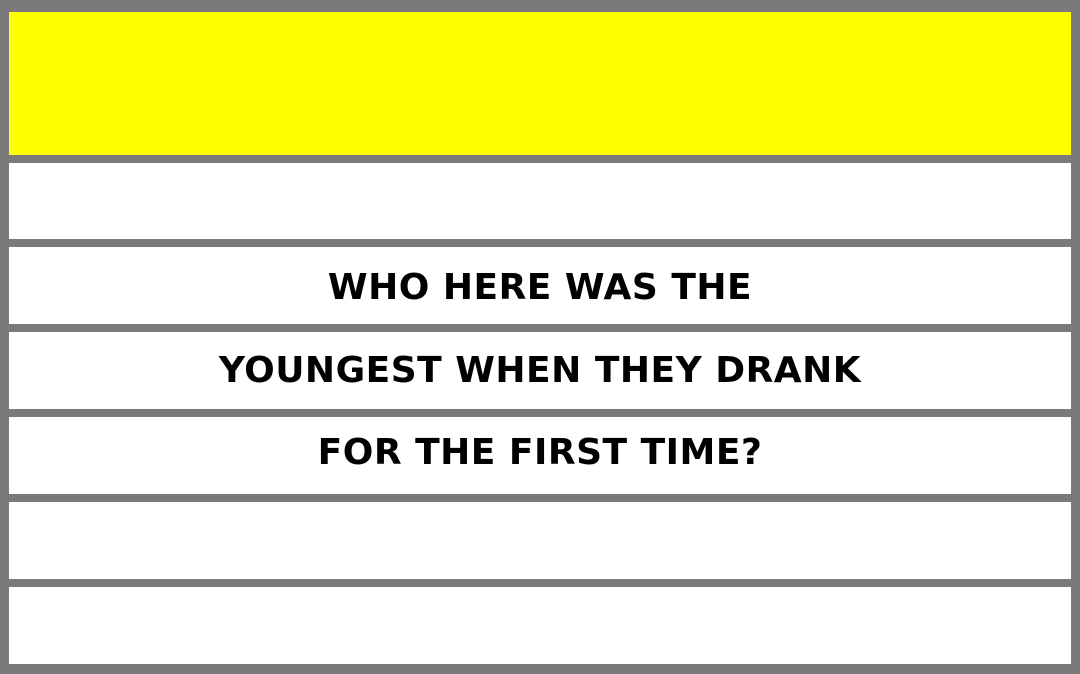  I want to click on question-row-3: FOR THE FIRST TIME?, so click(540, 455).